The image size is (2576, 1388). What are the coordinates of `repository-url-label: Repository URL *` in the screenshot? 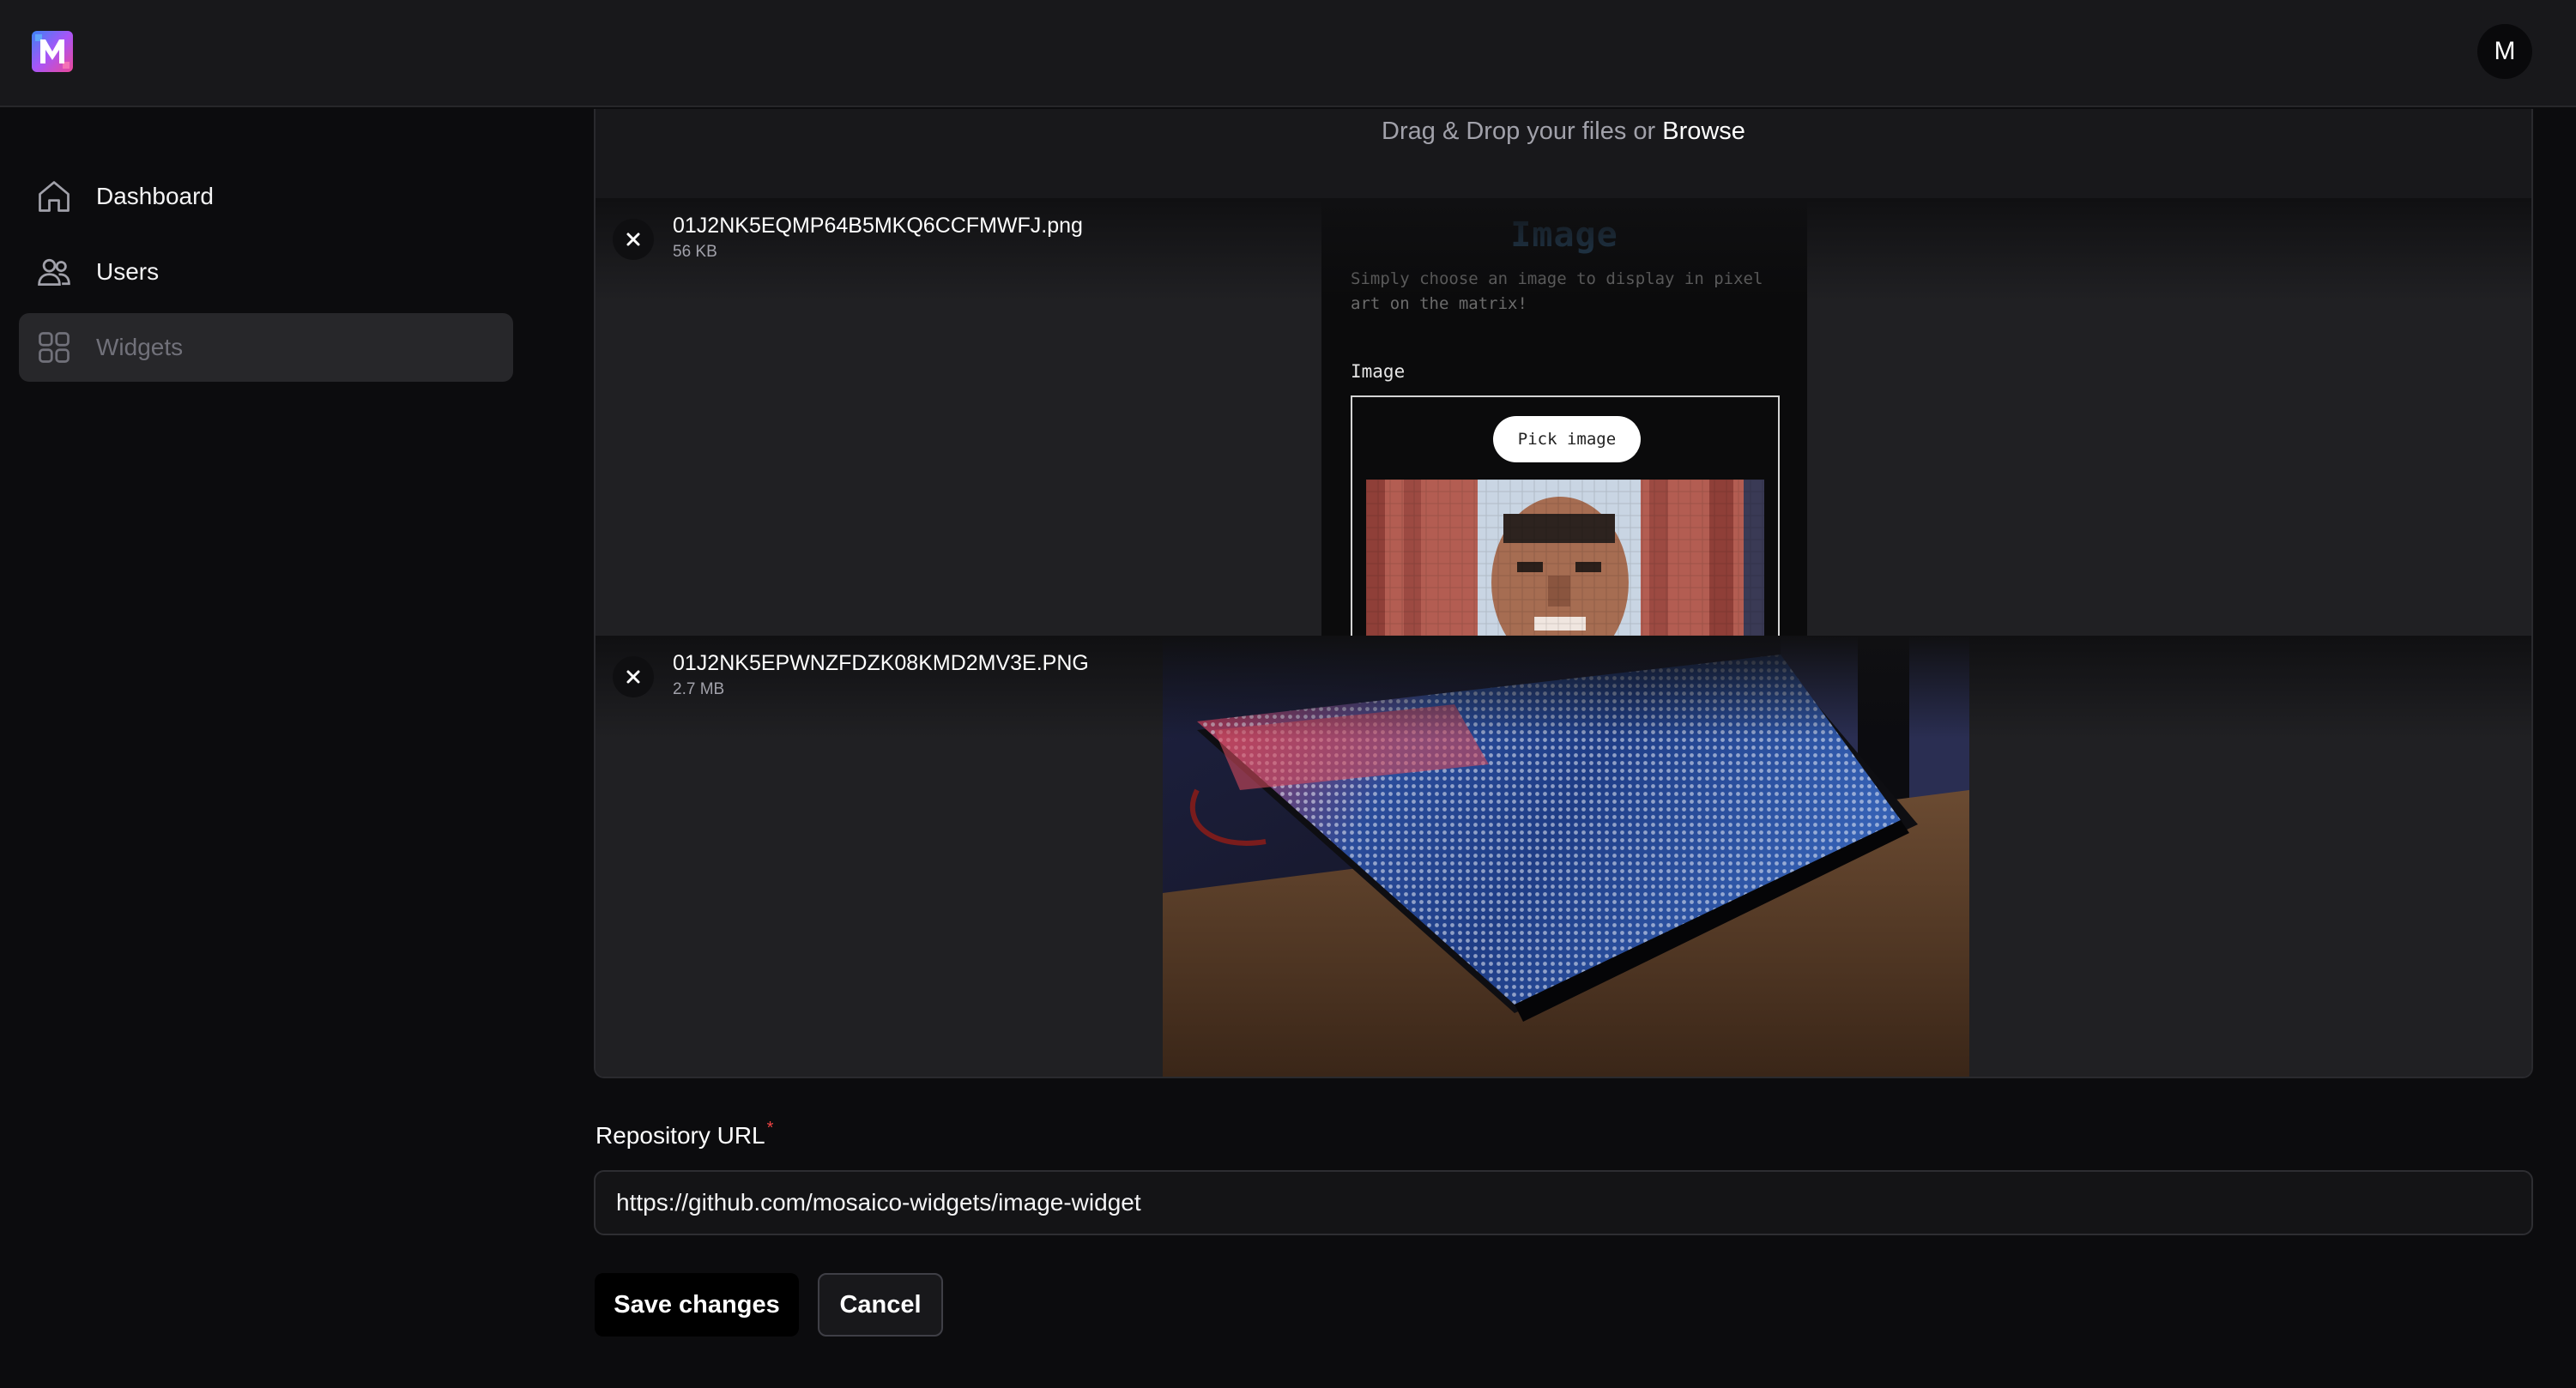 It's located at (685, 1134).